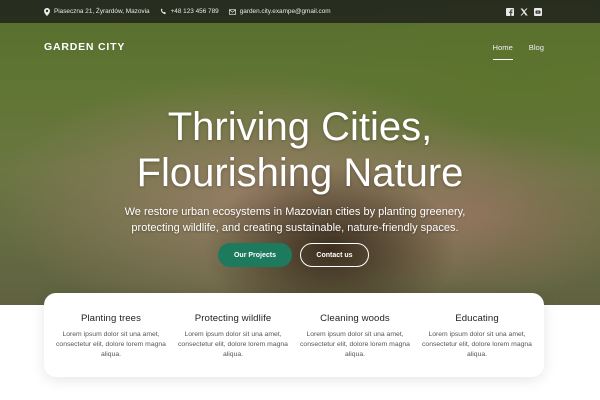  I want to click on our-projects-button: Our Projects, so click(255, 255).